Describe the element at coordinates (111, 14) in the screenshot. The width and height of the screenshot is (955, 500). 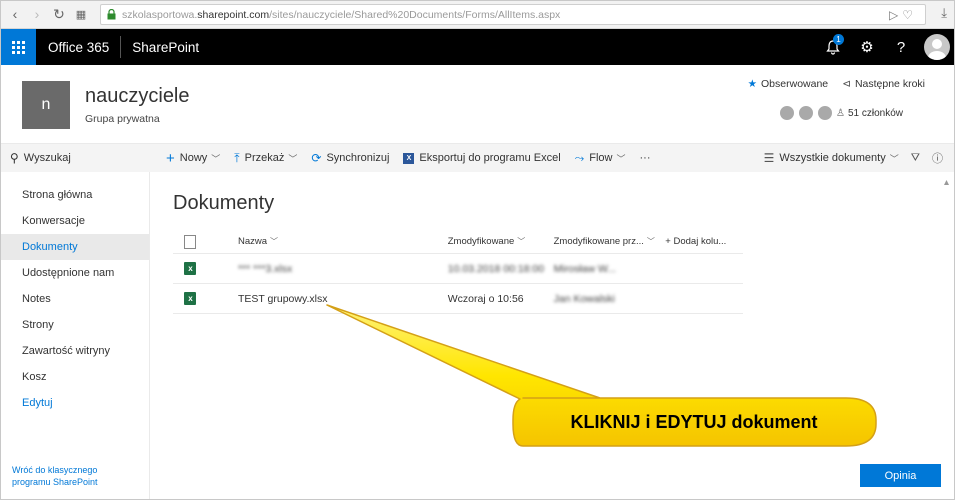
I see `lock-icon` at that location.